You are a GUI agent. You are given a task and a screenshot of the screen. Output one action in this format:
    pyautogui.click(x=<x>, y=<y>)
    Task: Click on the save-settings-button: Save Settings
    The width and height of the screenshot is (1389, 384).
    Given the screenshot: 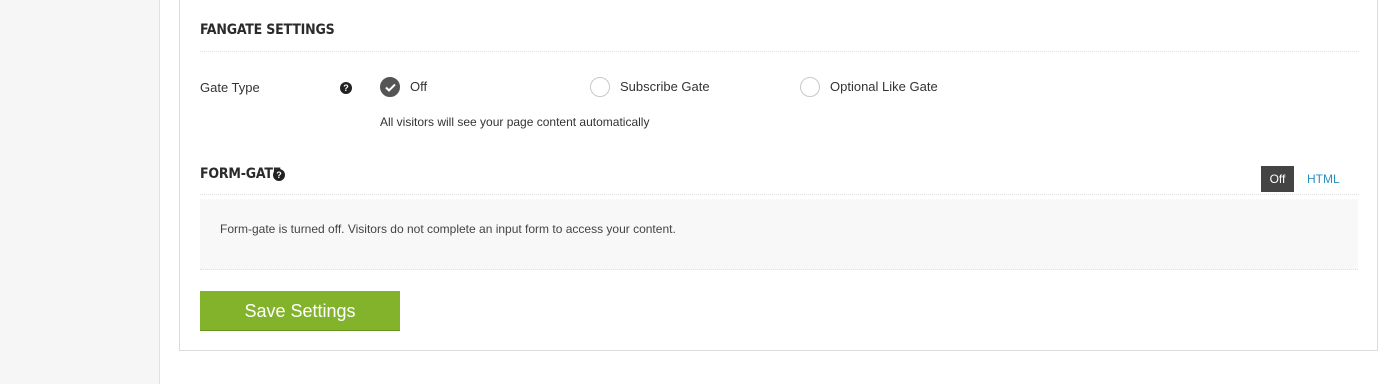 What is the action you would take?
    pyautogui.click(x=300, y=311)
    